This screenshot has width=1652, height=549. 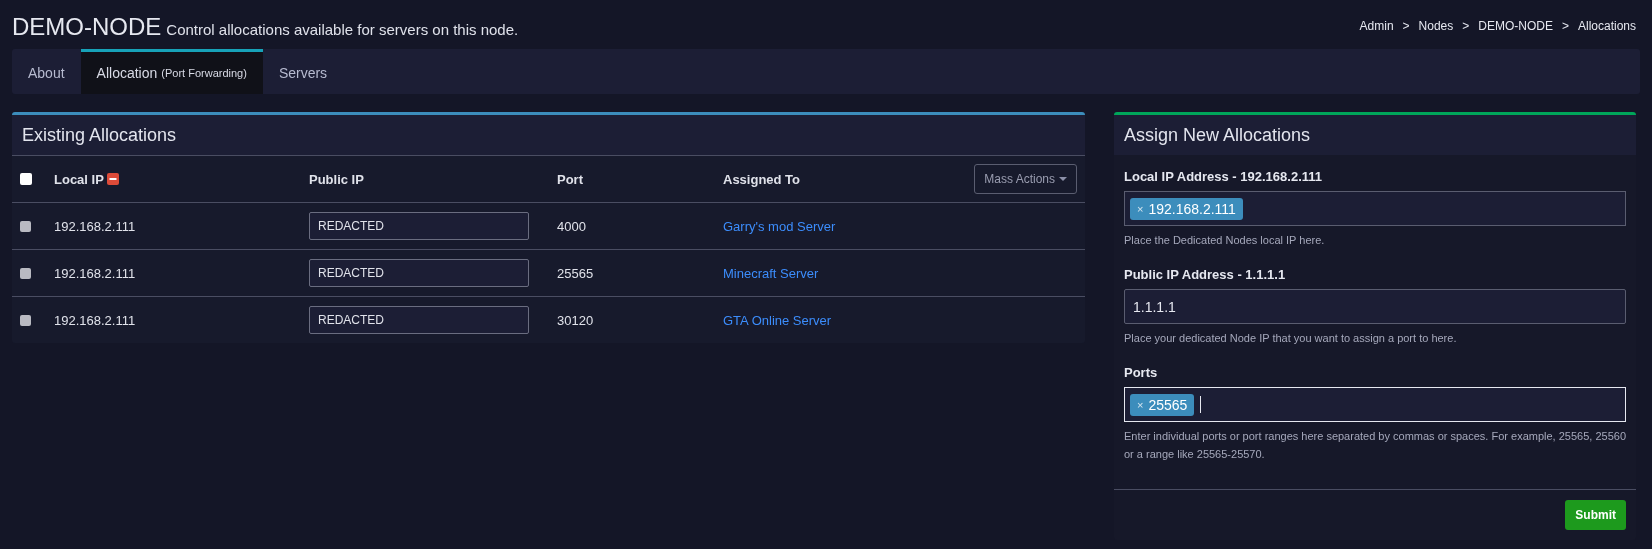 I want to click on mass-actions-button: Mass Actions, so click(x=1025, y=179).